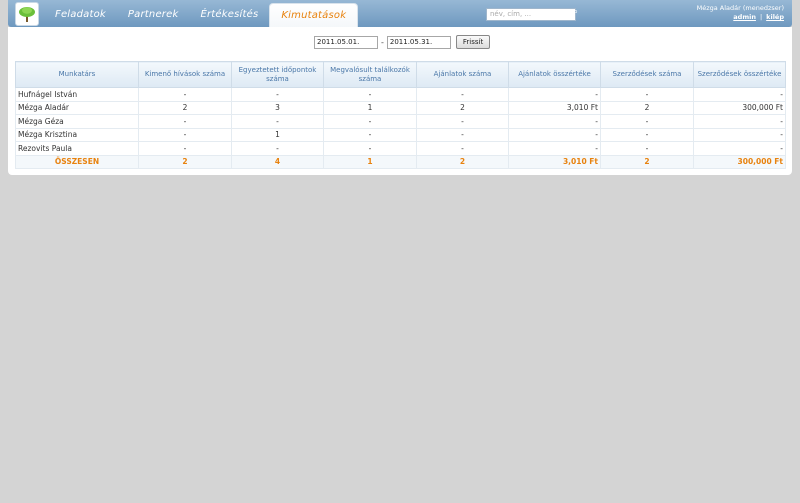 The image size is (800, 503). What do you see at coordinates (229, 13) in the screenshot?
I see `tab-ertekesites: Értékesítés` at bounding box center [229, 13].